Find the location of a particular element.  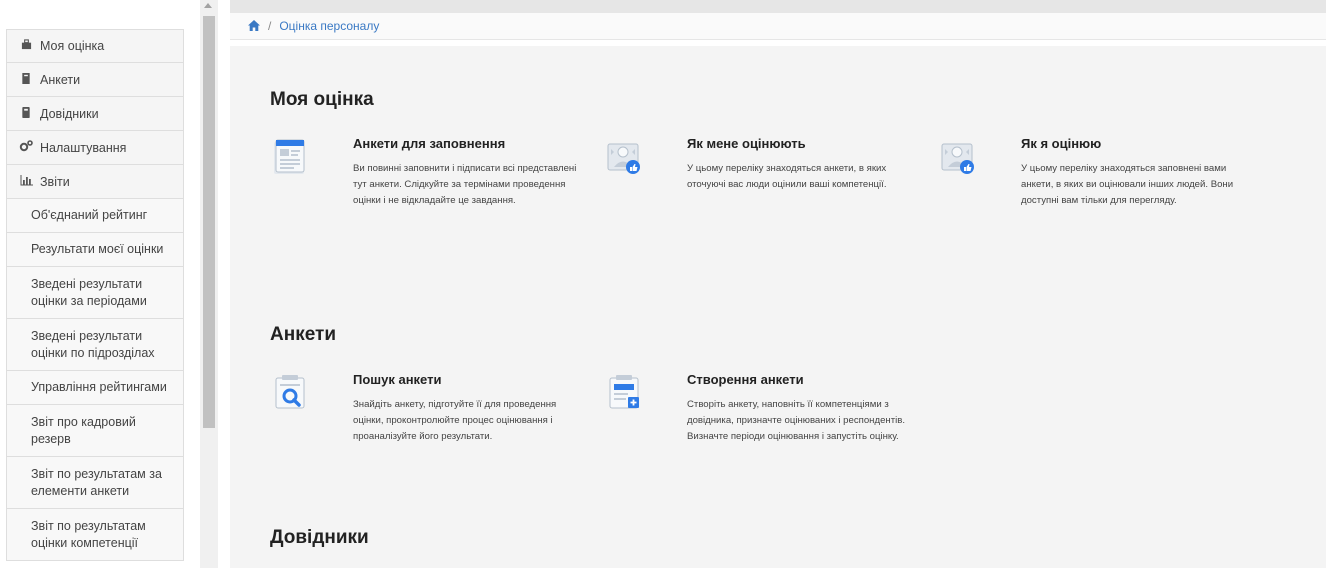

report-item-competence-results: Звіт по результатам оцінки компетенції is located at coordinates (95, 535).